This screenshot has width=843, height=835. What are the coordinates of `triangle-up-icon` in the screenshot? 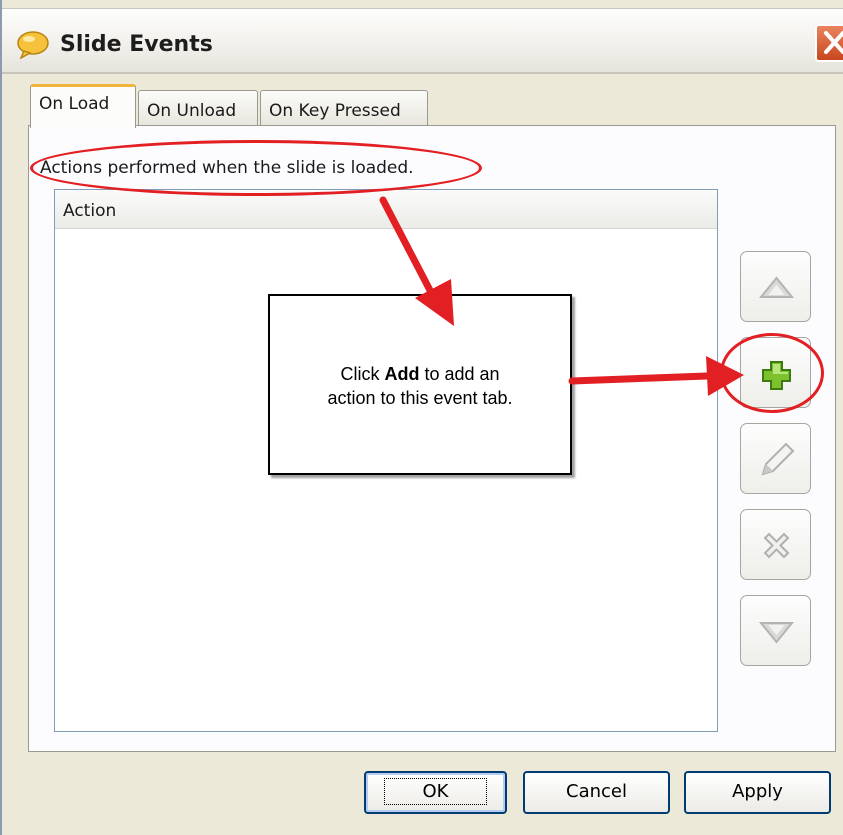 It's located at (776, 287).